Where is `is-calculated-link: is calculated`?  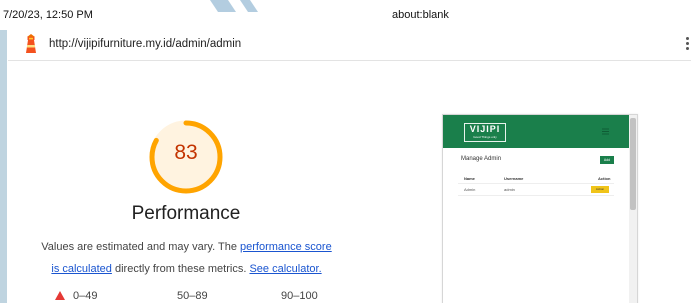
is-calculated-link: is calculated is located at coordinates (81, 269).